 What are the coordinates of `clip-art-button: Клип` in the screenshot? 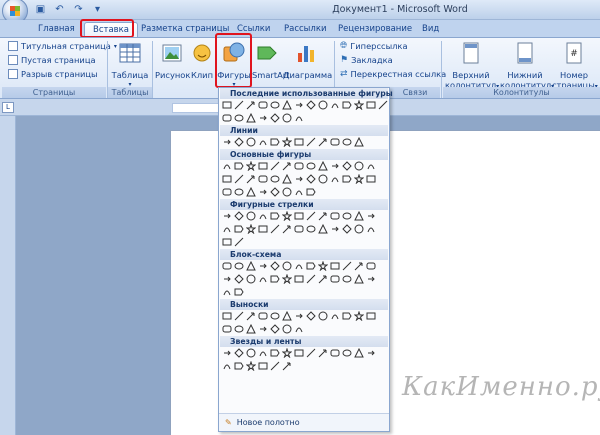 It's located at (202, 60).